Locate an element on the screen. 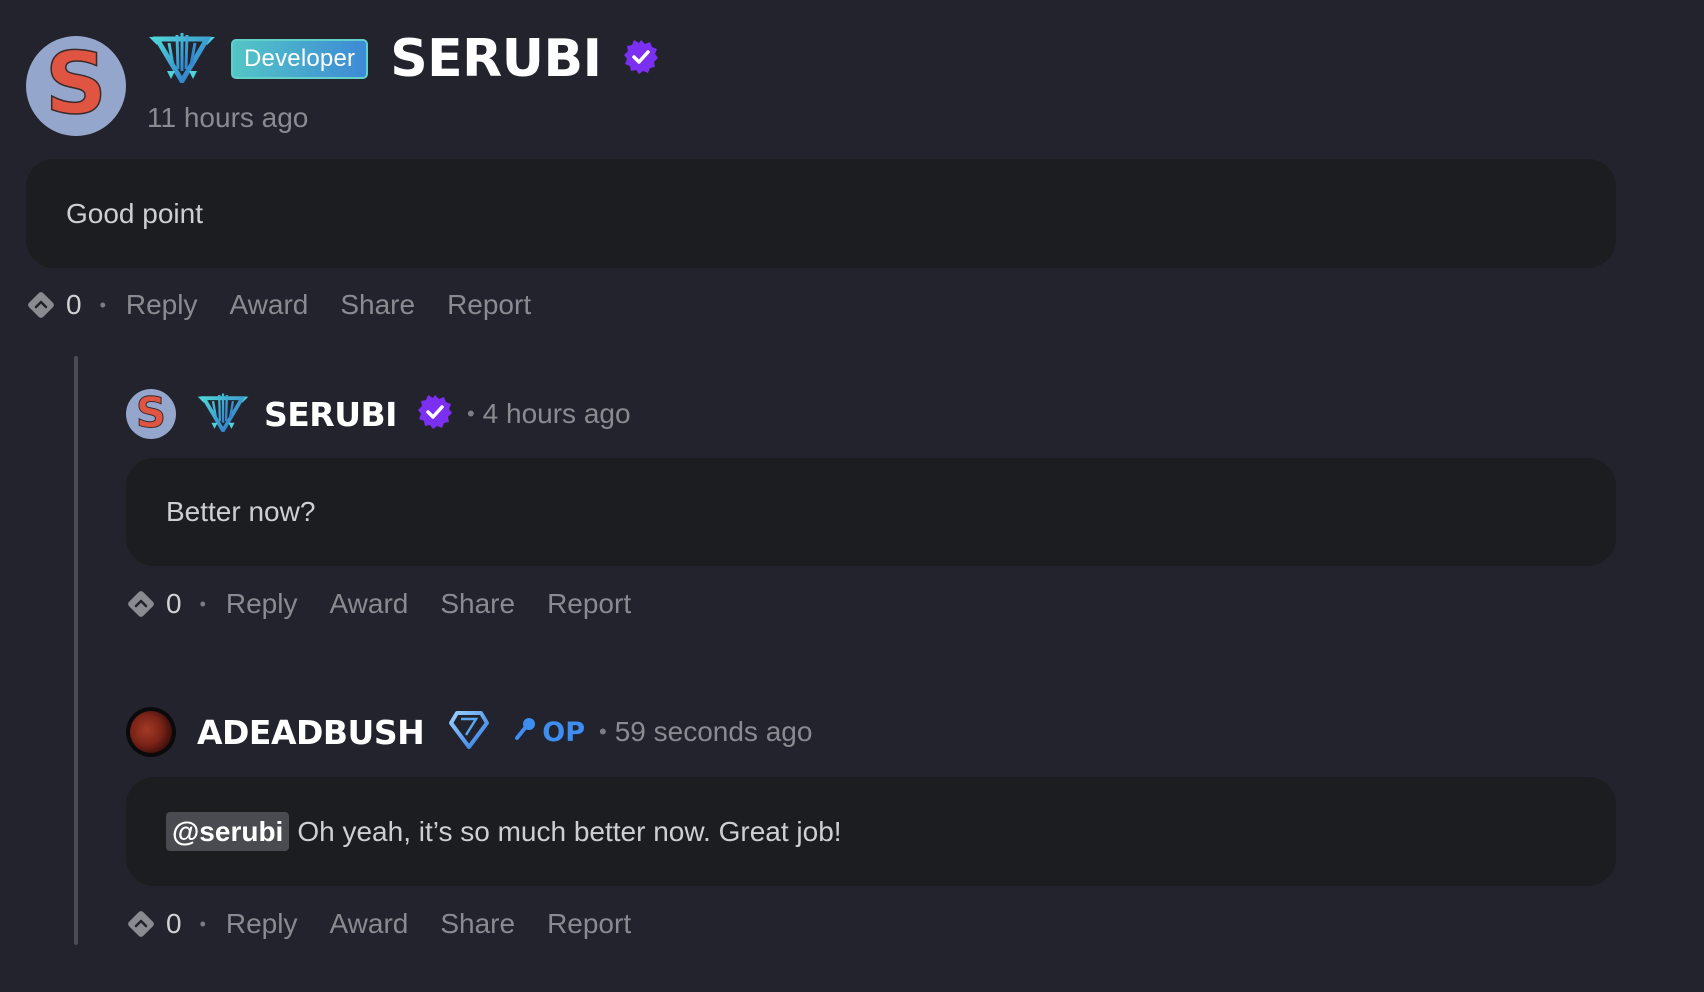 This screenshot has width=1704, height=992. comment-actions: 0 • Reply Award Share Report is located at coordinates (294, 305).